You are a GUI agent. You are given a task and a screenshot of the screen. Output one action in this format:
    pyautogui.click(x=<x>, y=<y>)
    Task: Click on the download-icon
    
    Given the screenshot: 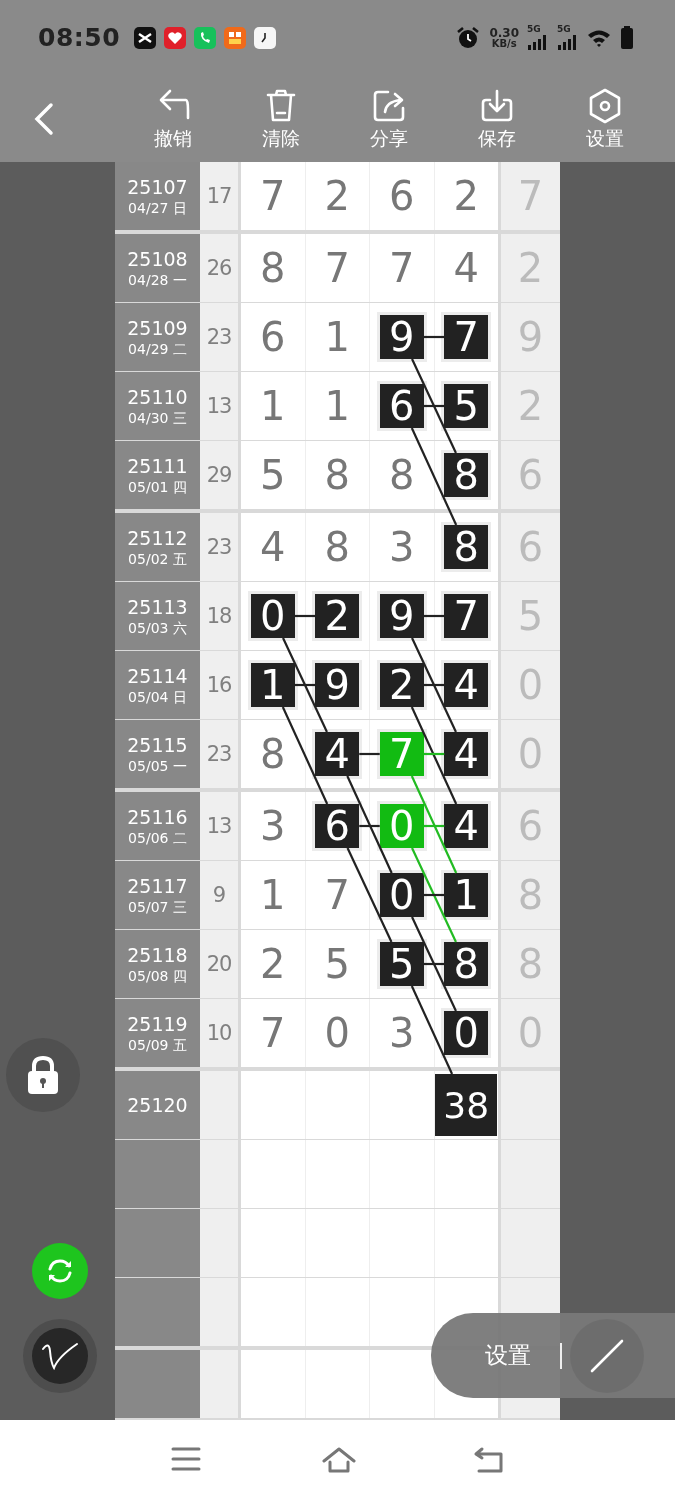 What is the action you would take?
    pyautogui.click(x=496, y=105)
    